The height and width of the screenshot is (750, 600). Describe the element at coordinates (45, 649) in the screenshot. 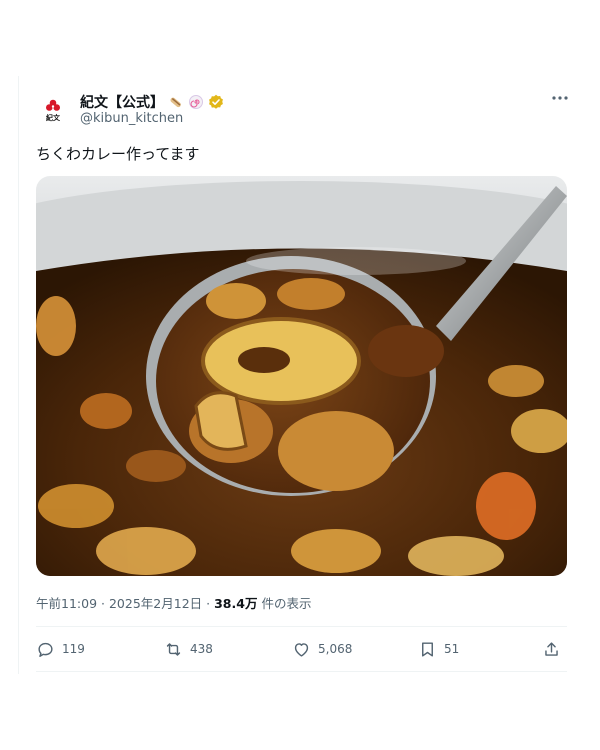

I see `reply-icon` at that location.